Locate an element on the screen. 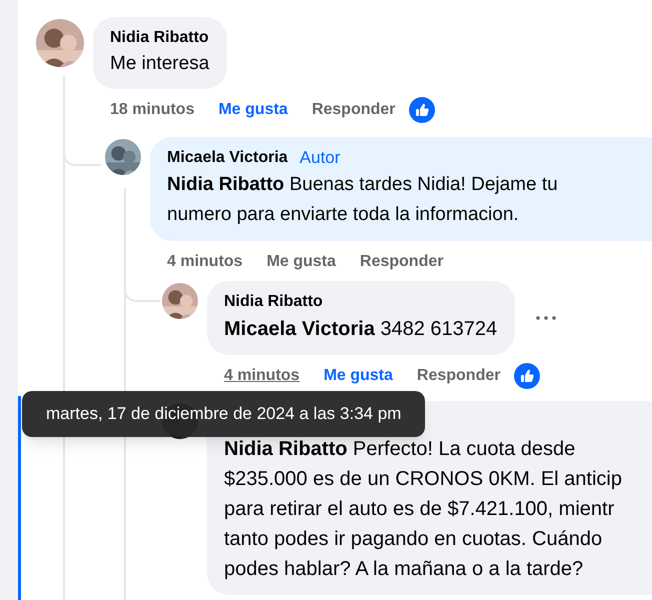  comment-text: Nidia Ribatto Buenas tardes Nidia! Dejame tu numero para enviarte toda la informacion. is located at coordinates (363, 200).